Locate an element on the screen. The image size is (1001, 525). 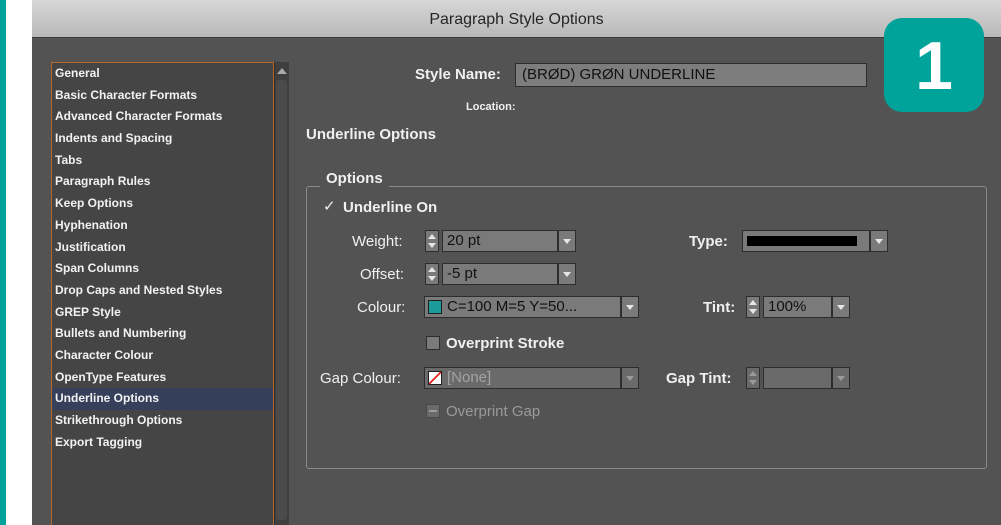
sidebar-item-opentype-features: OpenType Features is located at coordinates (162, 378).